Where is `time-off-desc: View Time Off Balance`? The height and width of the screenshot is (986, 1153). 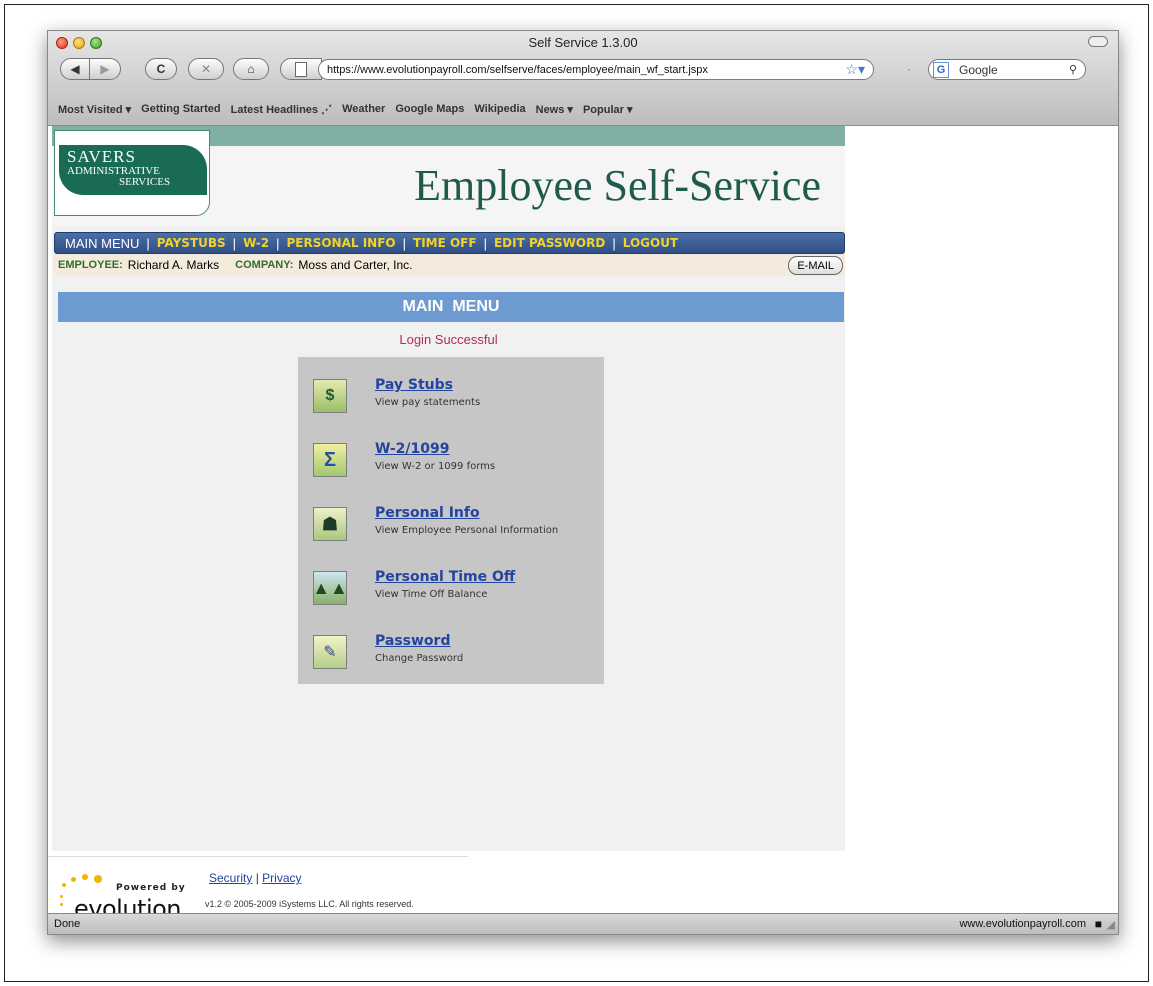
time-off-desc: View Time Off Balance is located at coordinates (431, 594).